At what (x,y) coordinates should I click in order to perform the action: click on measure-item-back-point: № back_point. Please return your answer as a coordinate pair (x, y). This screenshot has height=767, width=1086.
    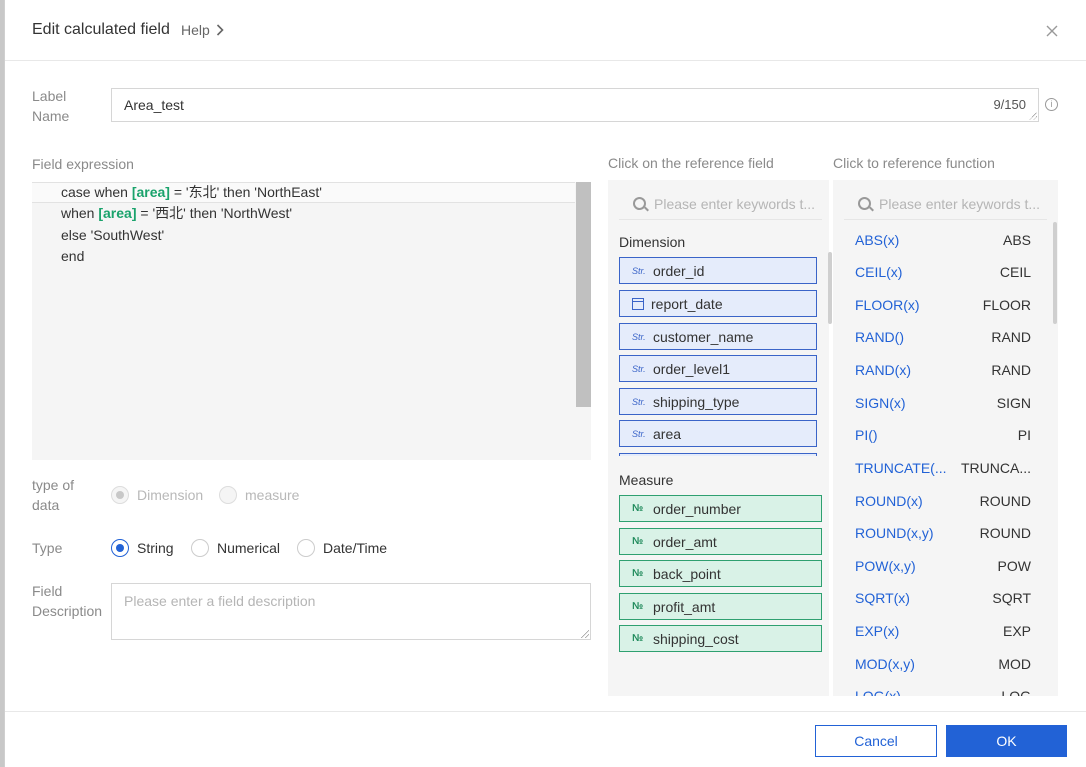
    Looking at the image, I should click on (720, 573).